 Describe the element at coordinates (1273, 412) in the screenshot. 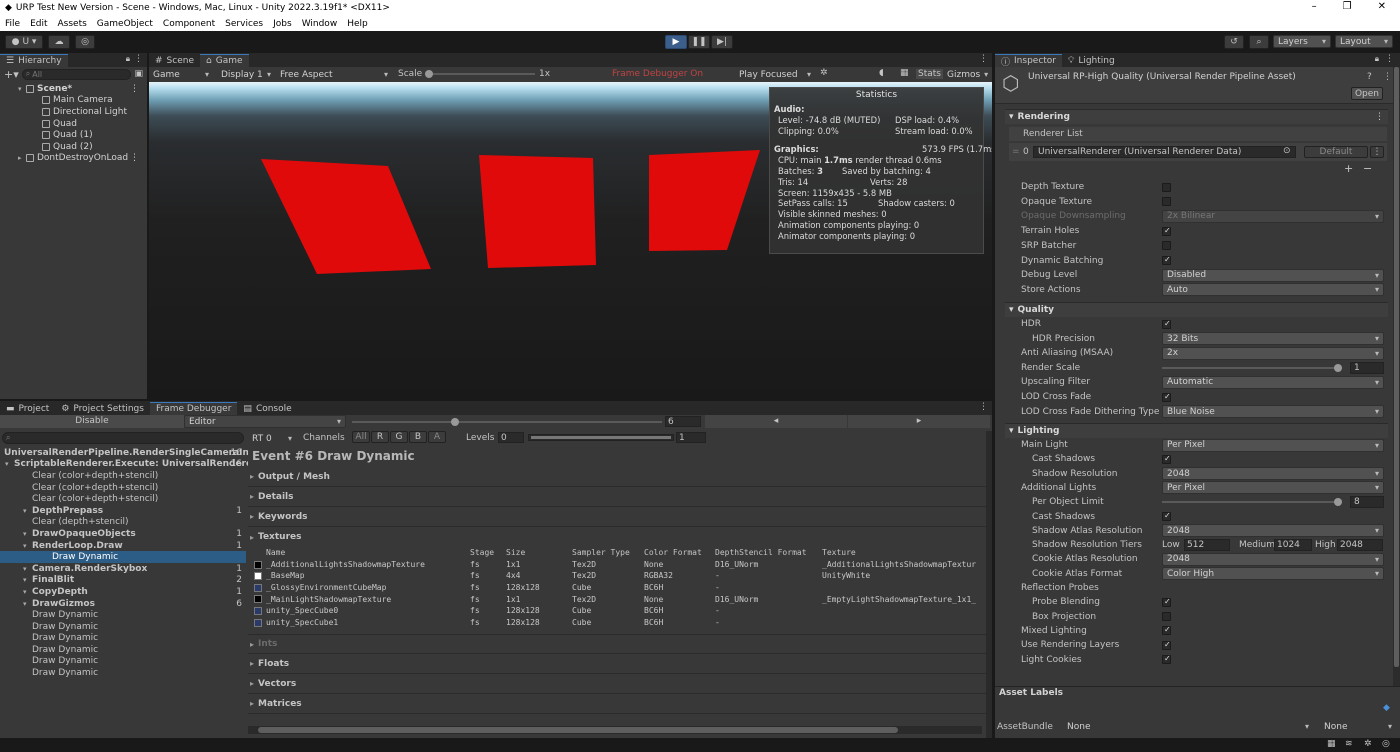

I see `setting-dropdown: Blue Noise` at that location.